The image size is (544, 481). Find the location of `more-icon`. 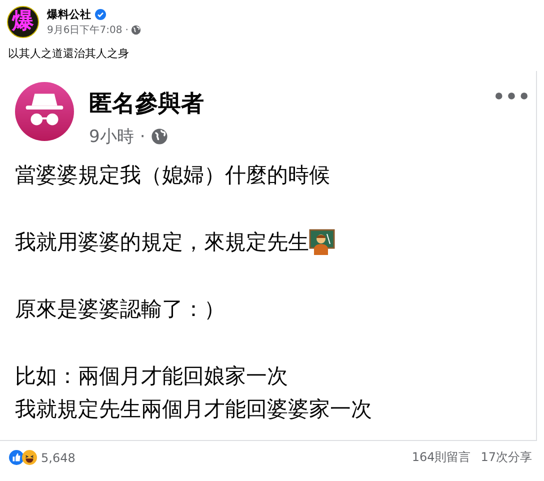

more-icon is located at coordinates (511, 96).